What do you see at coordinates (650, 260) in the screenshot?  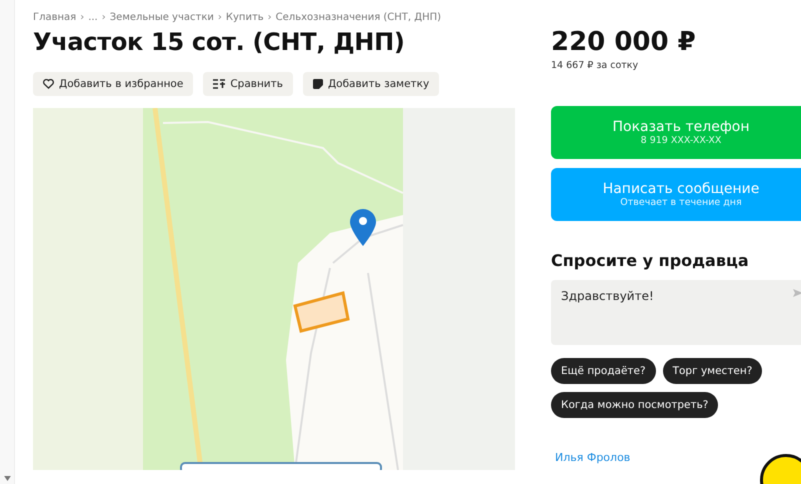 I see `section-heading: Спросите у продавца` at bounding box center [650, 260].